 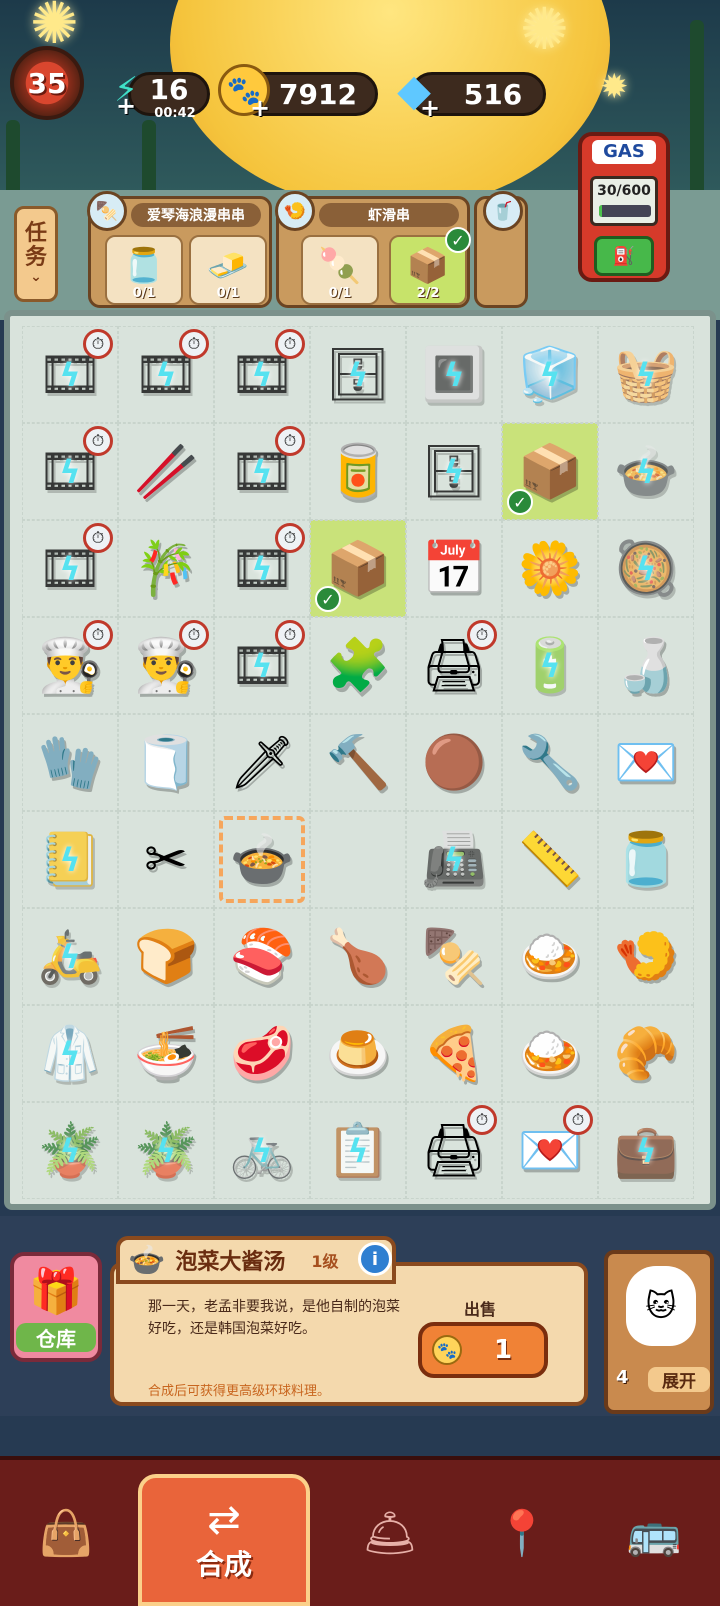 I want to click on add-gems-button: +, so click(x=430, y=108).